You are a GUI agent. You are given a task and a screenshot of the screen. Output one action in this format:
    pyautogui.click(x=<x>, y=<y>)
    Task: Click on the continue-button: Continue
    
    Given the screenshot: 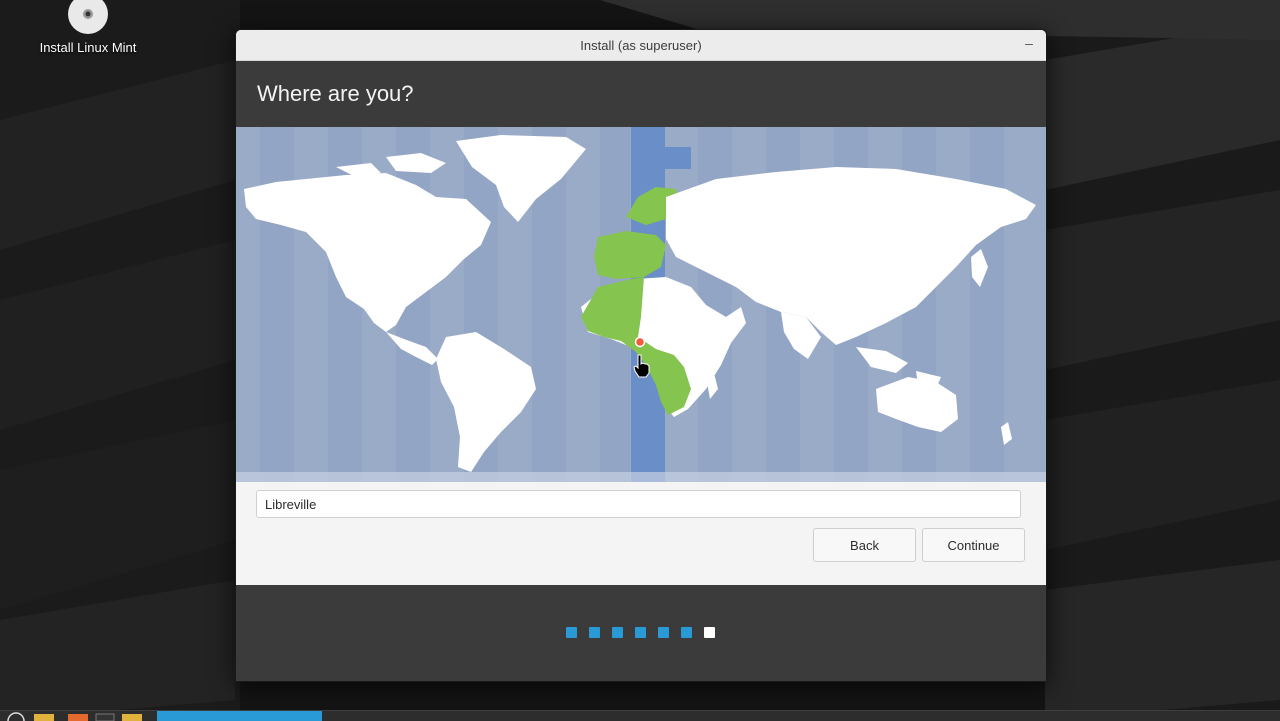 What is the action you would take?
    pyautogui.click(x=973, y=545)
    